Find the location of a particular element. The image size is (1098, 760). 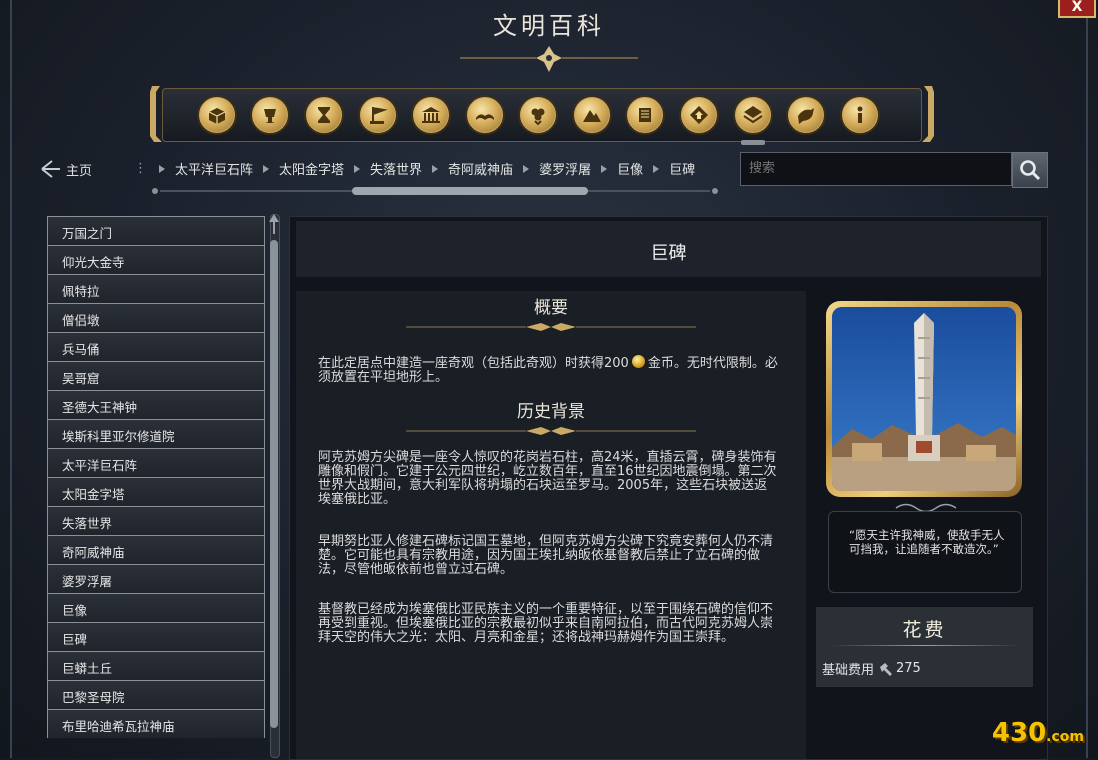

list-scrollbar is located at coordinates (274, 486).